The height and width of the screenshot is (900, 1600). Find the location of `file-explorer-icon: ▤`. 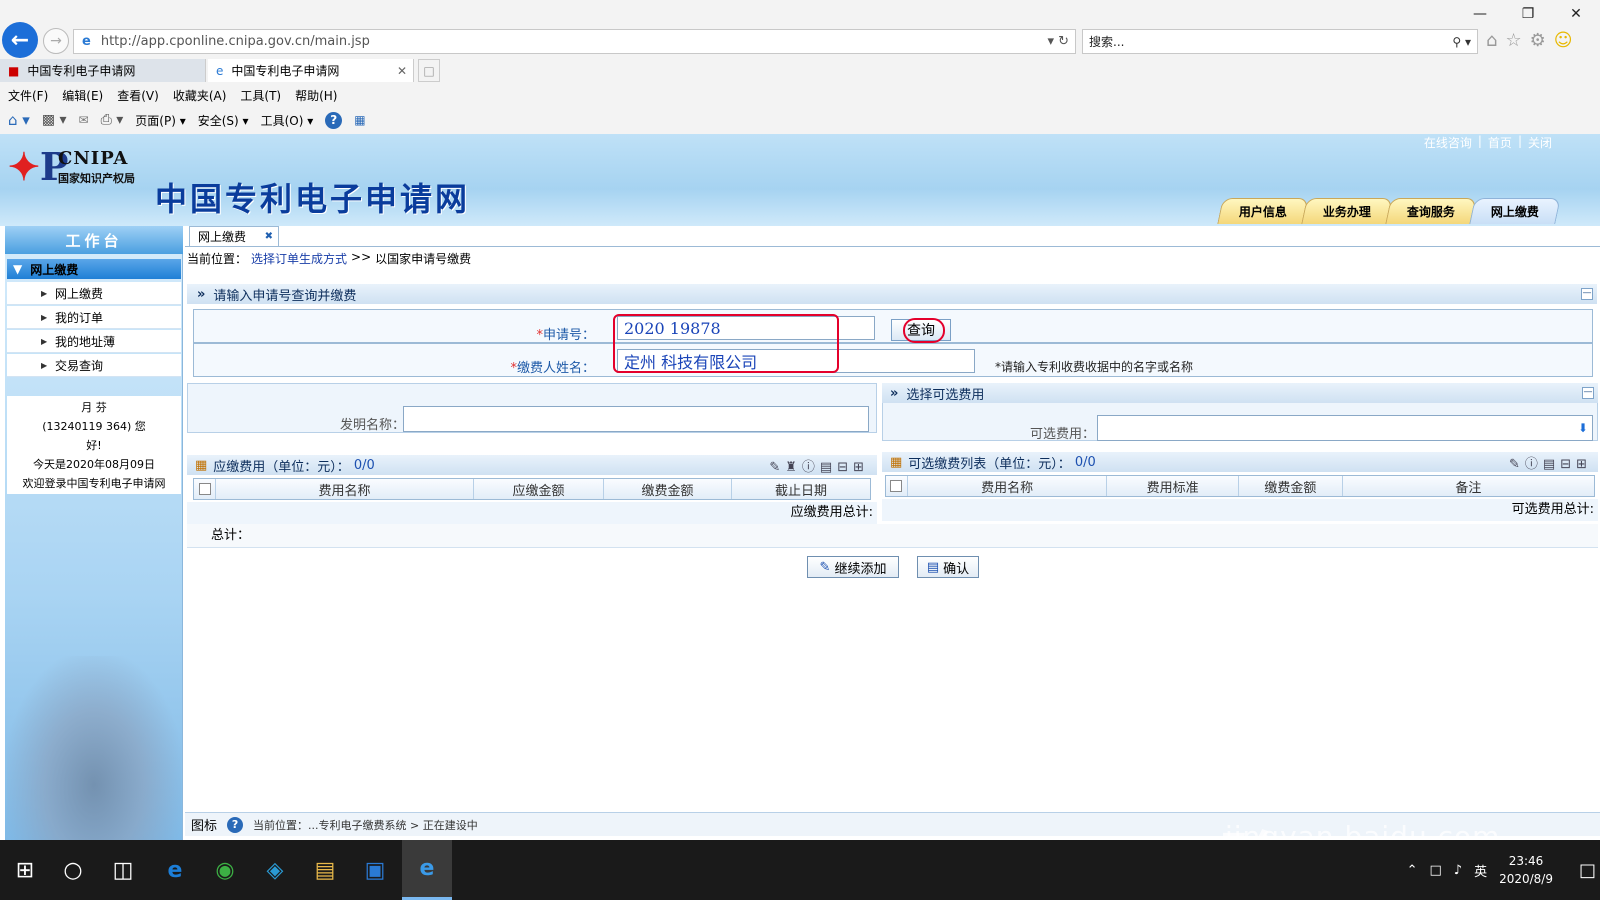

file-explorer-icon: ▤ is located at coordinates (325, 870).